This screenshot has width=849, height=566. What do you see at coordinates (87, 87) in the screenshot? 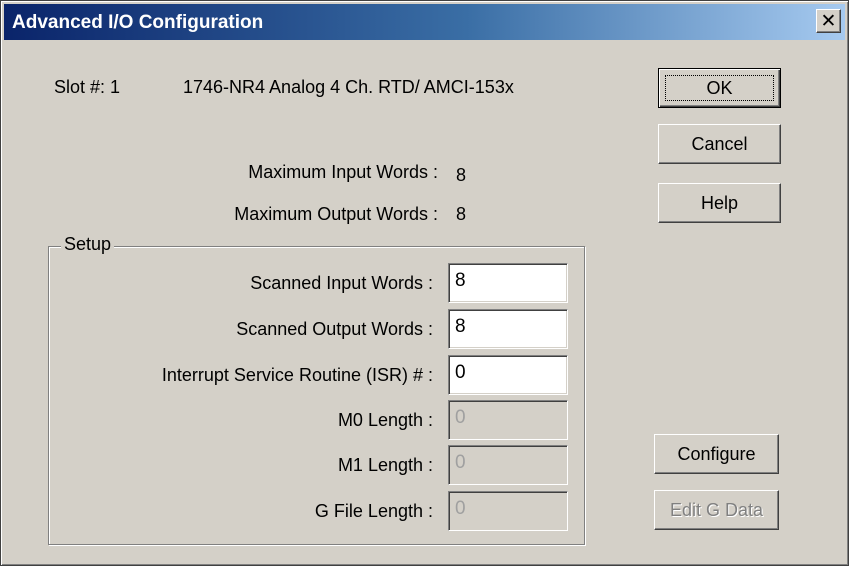
I see `slot-label: Slot #: 1` at bounding box center [87, 87].